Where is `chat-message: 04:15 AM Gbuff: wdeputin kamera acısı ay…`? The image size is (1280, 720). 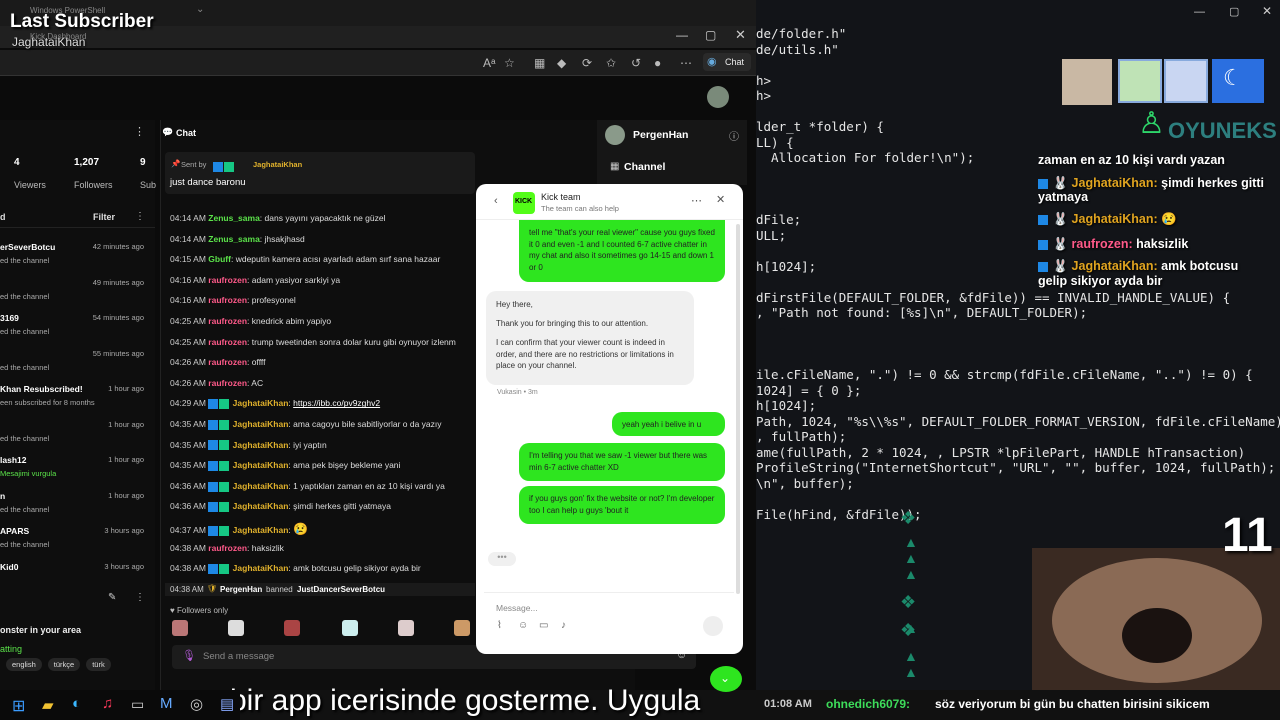
chat-message: 04:15 AM Gbuff: wdeputin kamera acısı ay… is located at coordinates (305, 259).